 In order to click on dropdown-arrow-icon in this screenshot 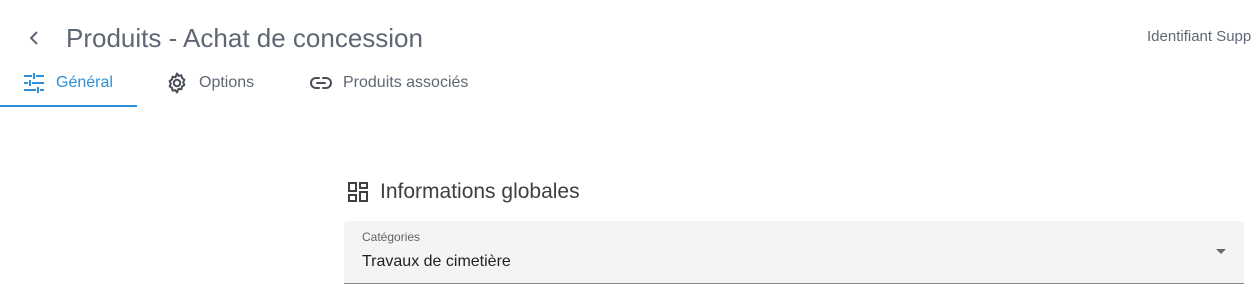, I will do `click(1221, 251)`.